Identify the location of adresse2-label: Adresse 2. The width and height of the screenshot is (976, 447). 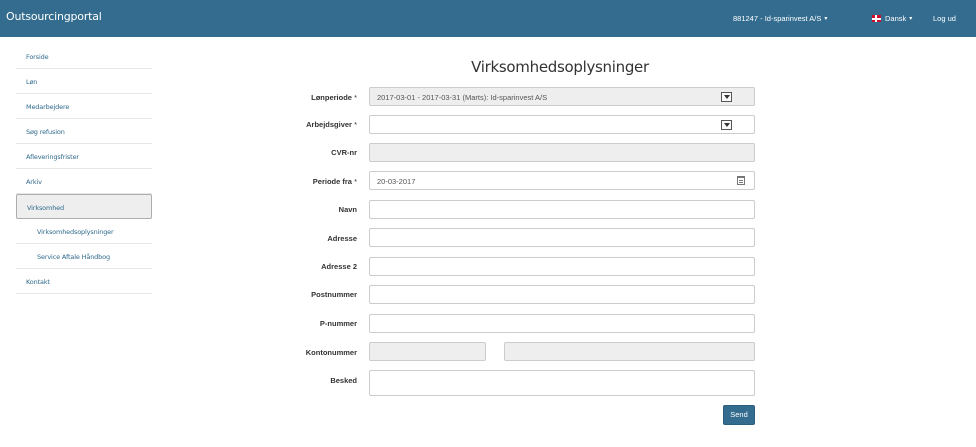
(339, 266).